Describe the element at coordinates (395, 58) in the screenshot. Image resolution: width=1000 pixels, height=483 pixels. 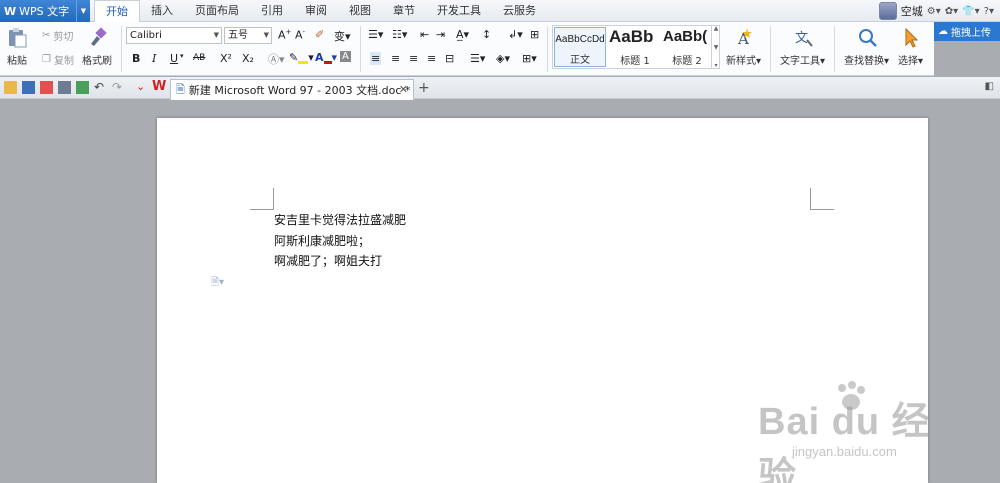
I see `align-center-icon: ≡` at that location.